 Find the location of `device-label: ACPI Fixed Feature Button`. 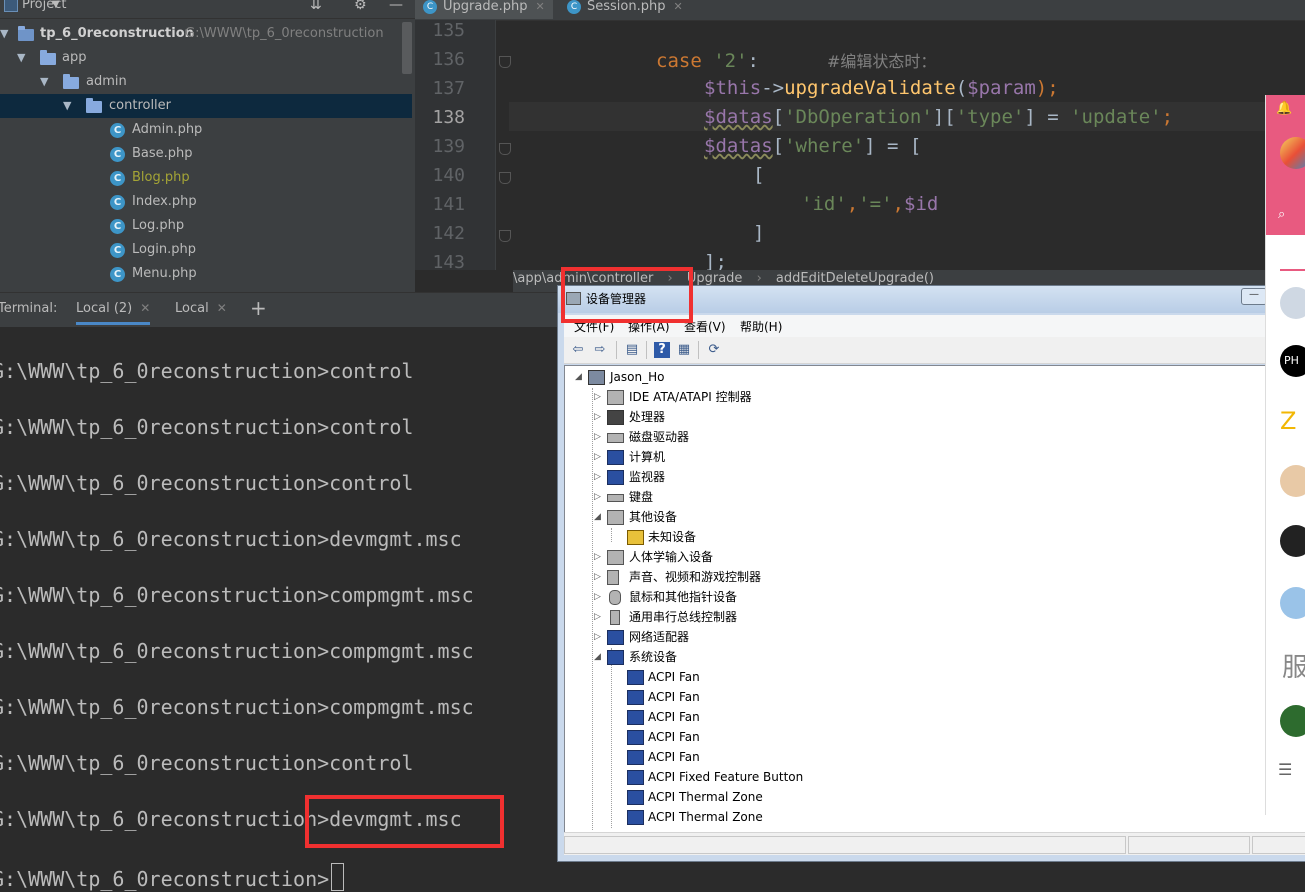

device-label: ACPI Fixed Feature Button is located at coordinates (726, 777).